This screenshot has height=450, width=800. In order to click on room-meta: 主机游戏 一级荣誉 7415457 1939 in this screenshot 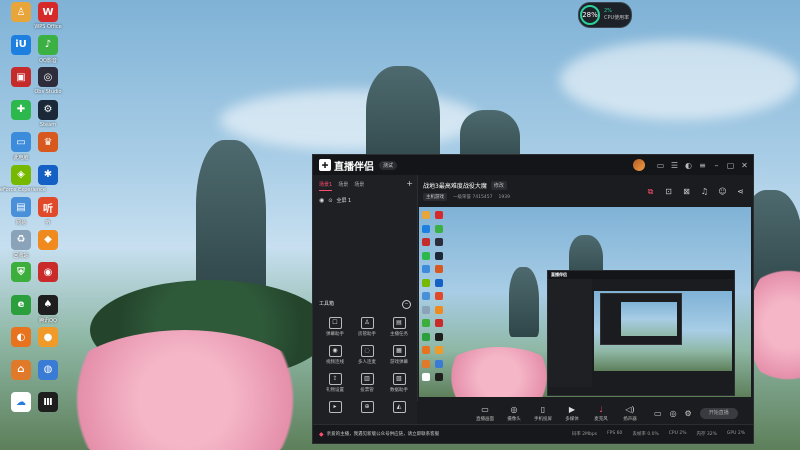, I will do `click(466, 197)`.